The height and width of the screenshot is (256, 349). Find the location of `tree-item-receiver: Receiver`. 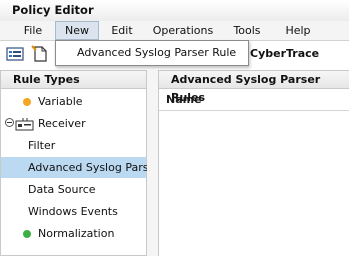

tree-item-receiver: Receiver is located at coordinates (73, 123).